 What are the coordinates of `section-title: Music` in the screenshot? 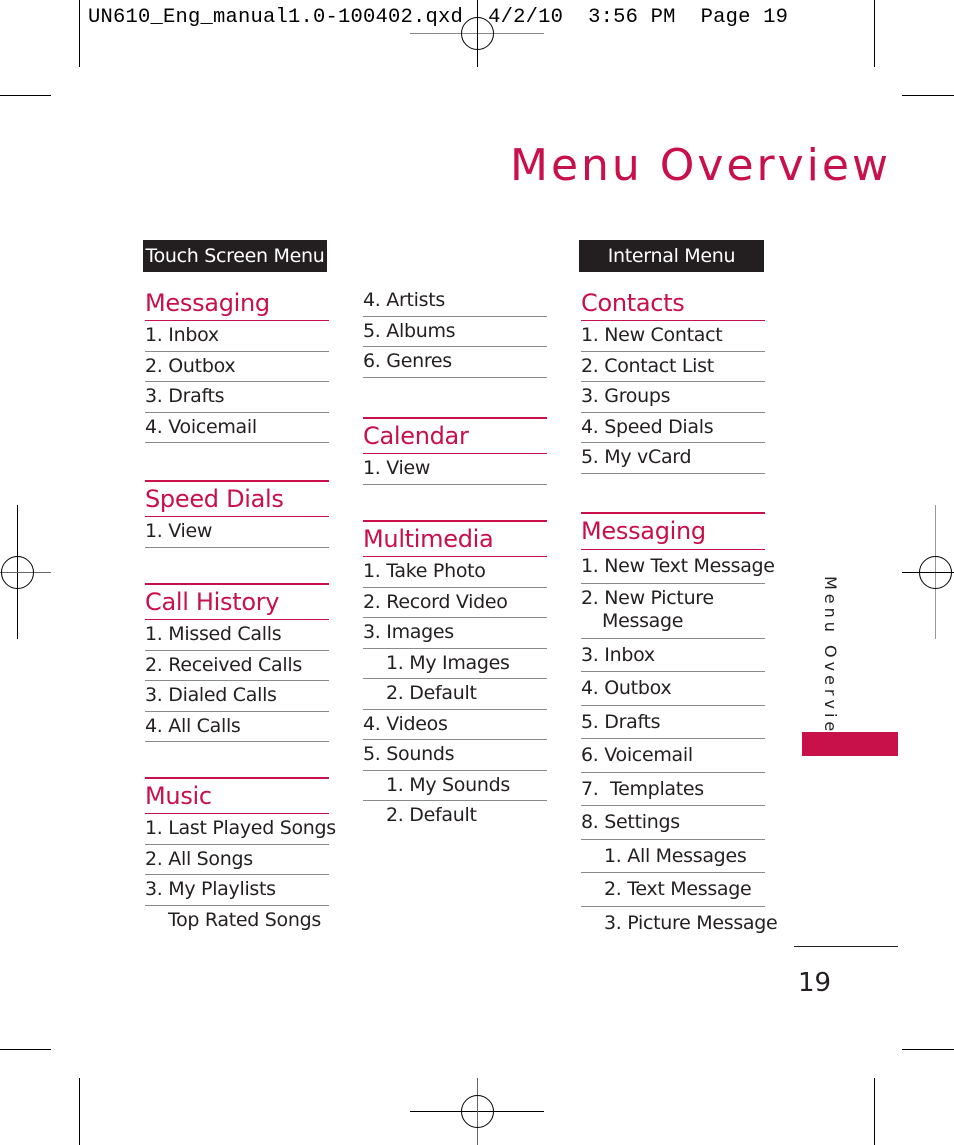 It's located at (237, 795).